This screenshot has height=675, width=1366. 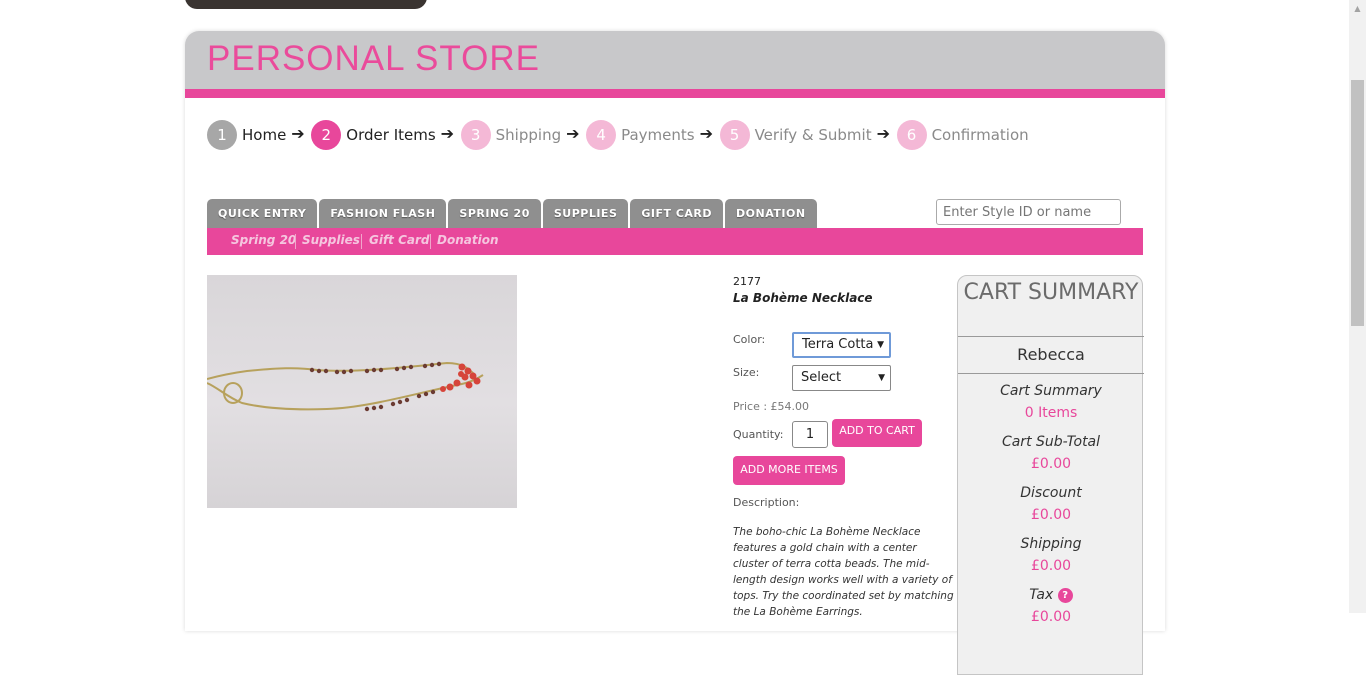 I want to click on step-shipping: 3 Shipping, so click(x=511, y=135).